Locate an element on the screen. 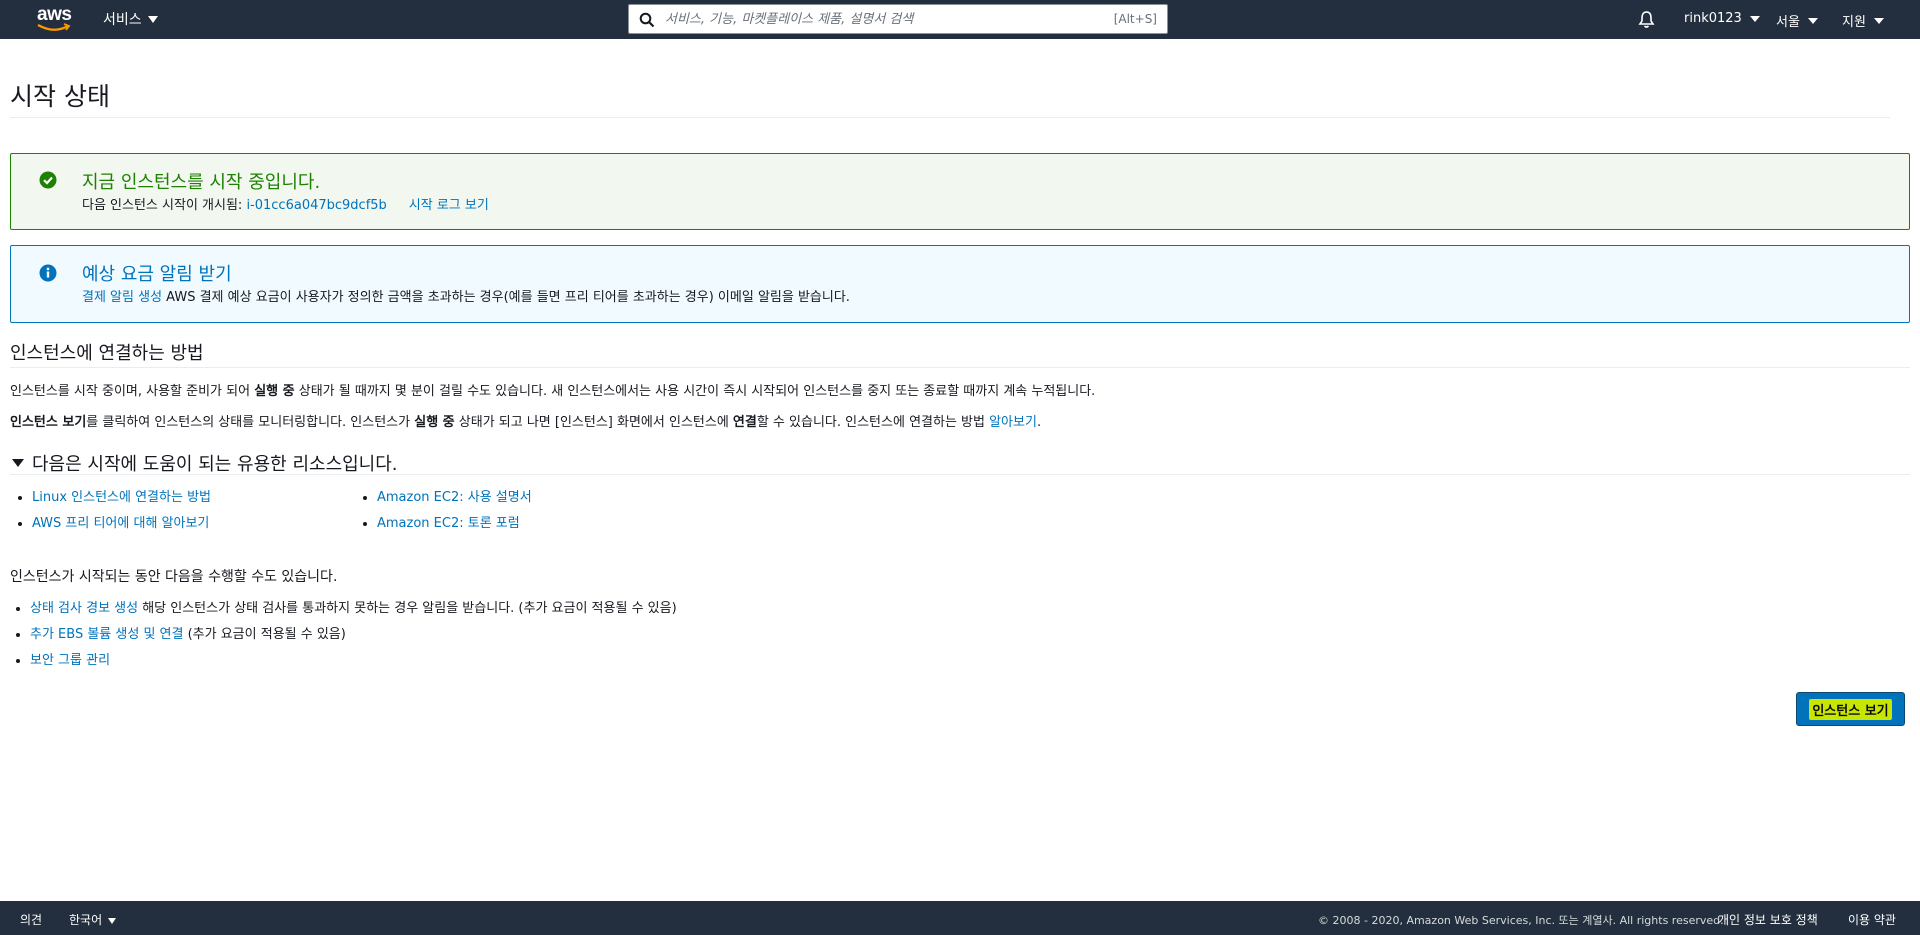 The height and width of the screenshot is (935, 1920). text-span: 인스턴스를 시작 중이며, 사용할 준비가 되어 is located at coordinates (132, 391).